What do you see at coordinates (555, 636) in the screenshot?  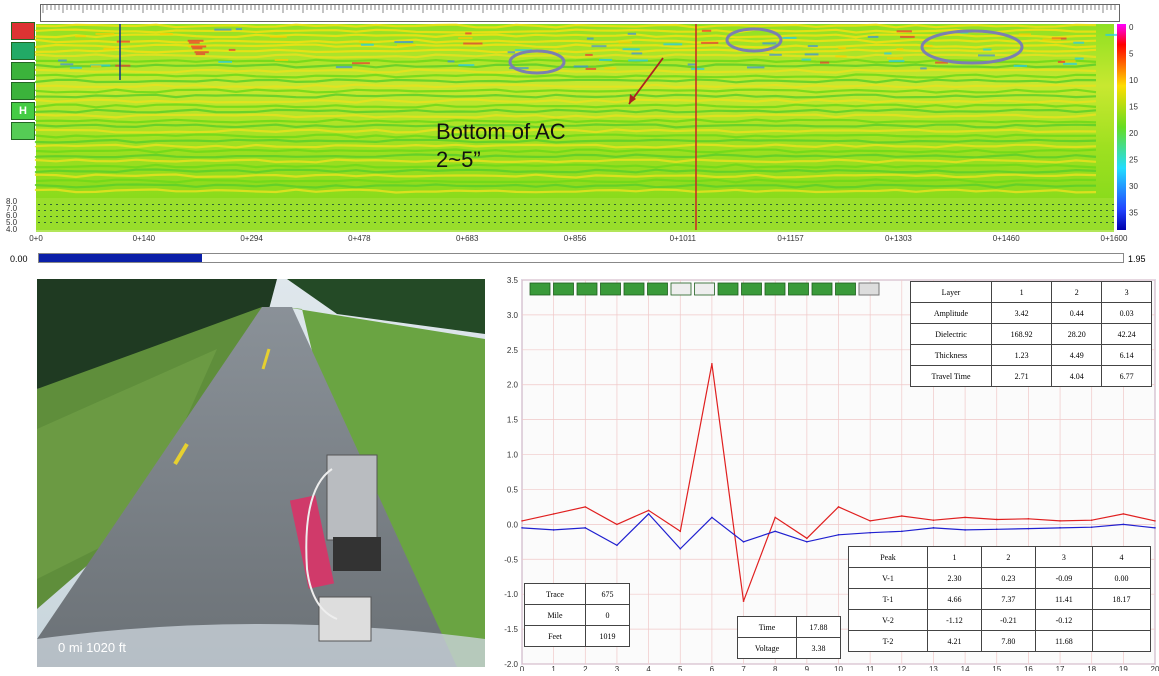 I see `table-cell: Feet` at bounding box center [555, 636].